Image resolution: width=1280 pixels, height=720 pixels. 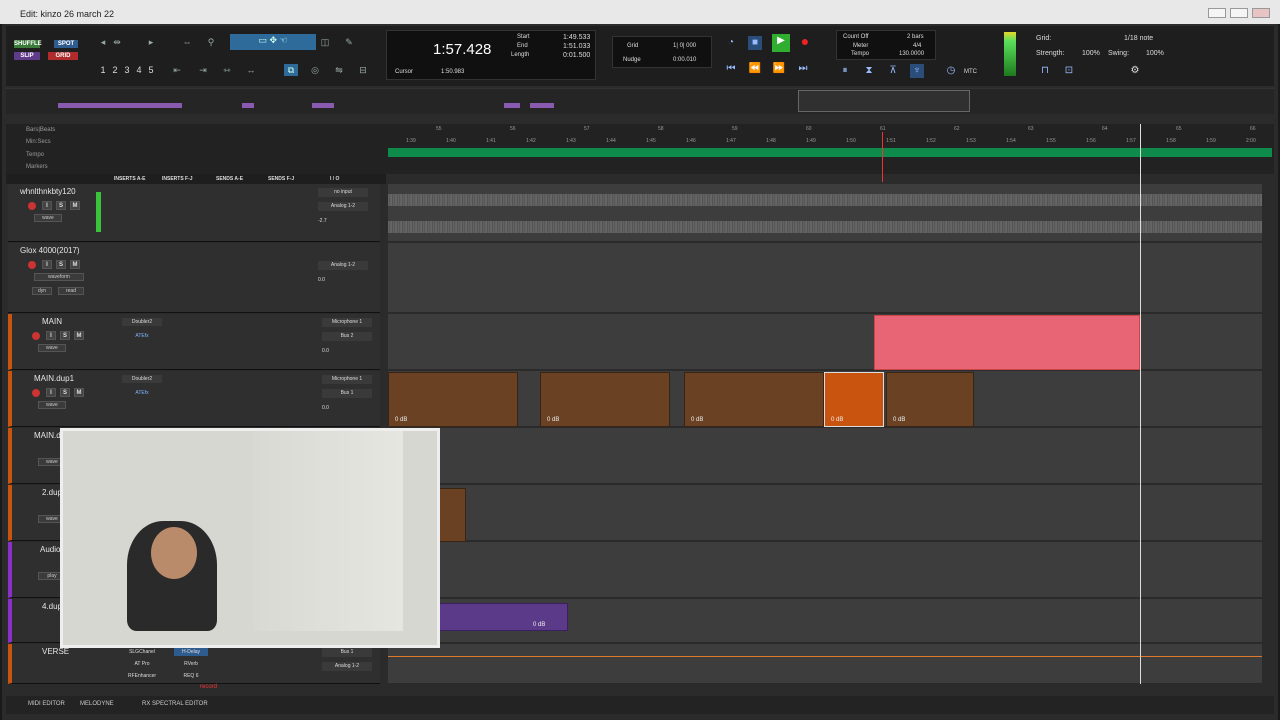 What do you see at coordinates (151, 42) in the screenshot?
I see `zoom-in-icon: ▸` at bounding box center [151, 42].